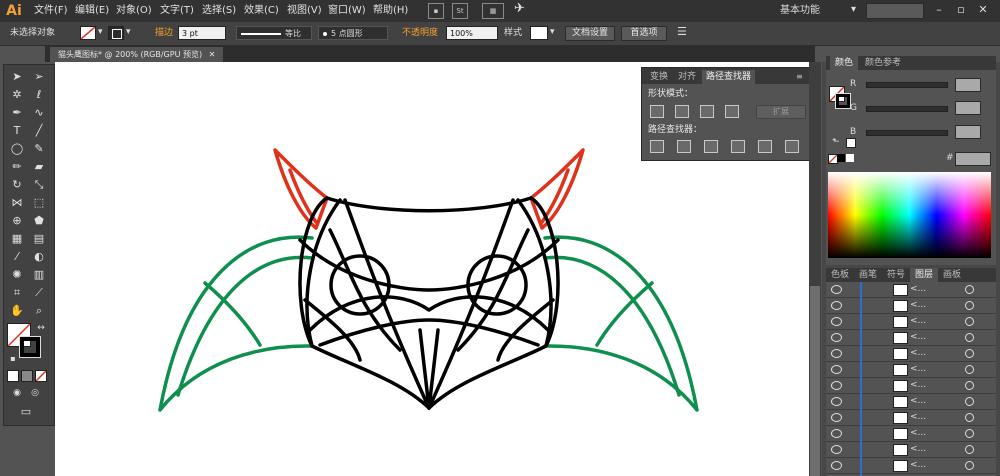 The image size is (1000, 476). Describe the element at coordinates (460, 11) in the screenshot. I see `stock-button: St` at that location.